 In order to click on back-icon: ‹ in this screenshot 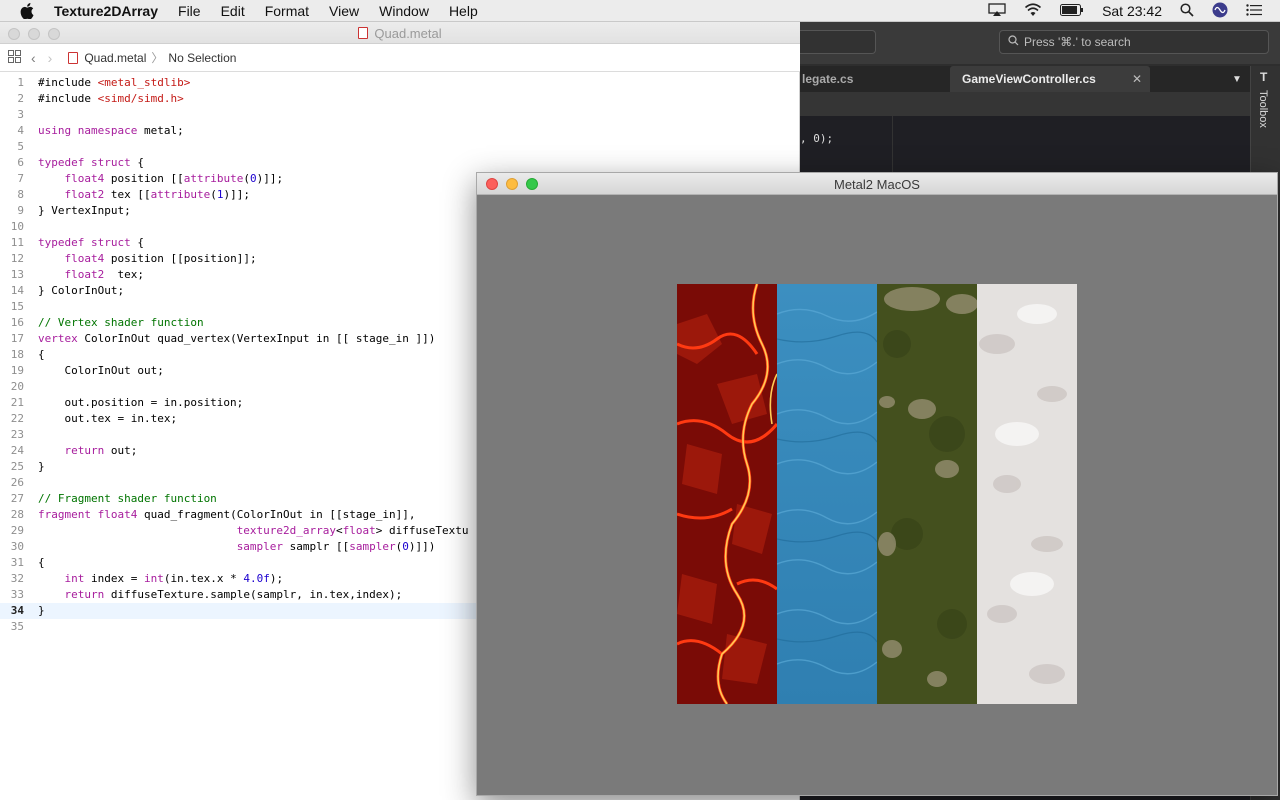, I will do `click(33, 58)`.